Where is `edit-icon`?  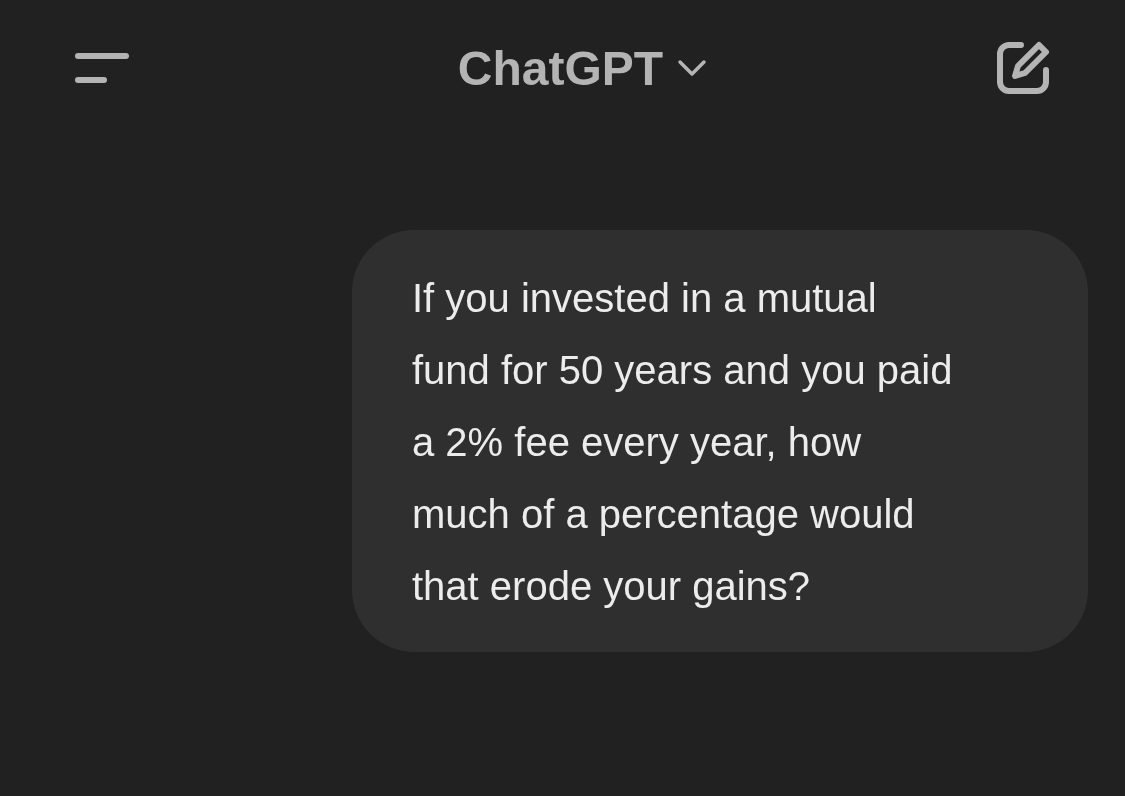
edit-icon is located at coordinates (1023, 68).